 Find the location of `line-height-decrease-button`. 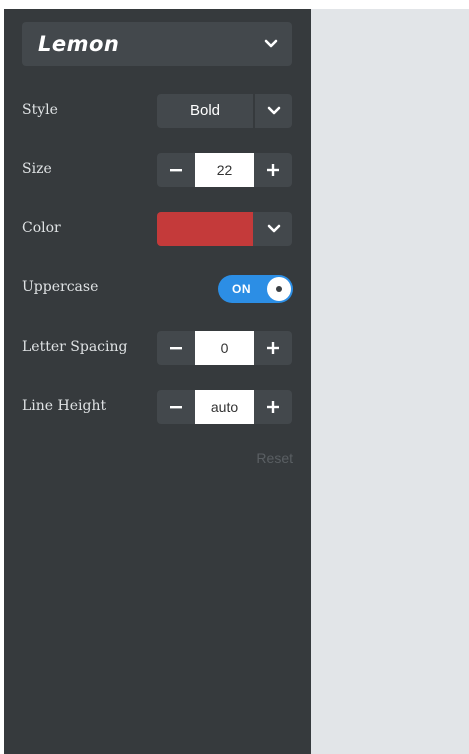

line-height-decrease-button is located at coordinates (176, 407).